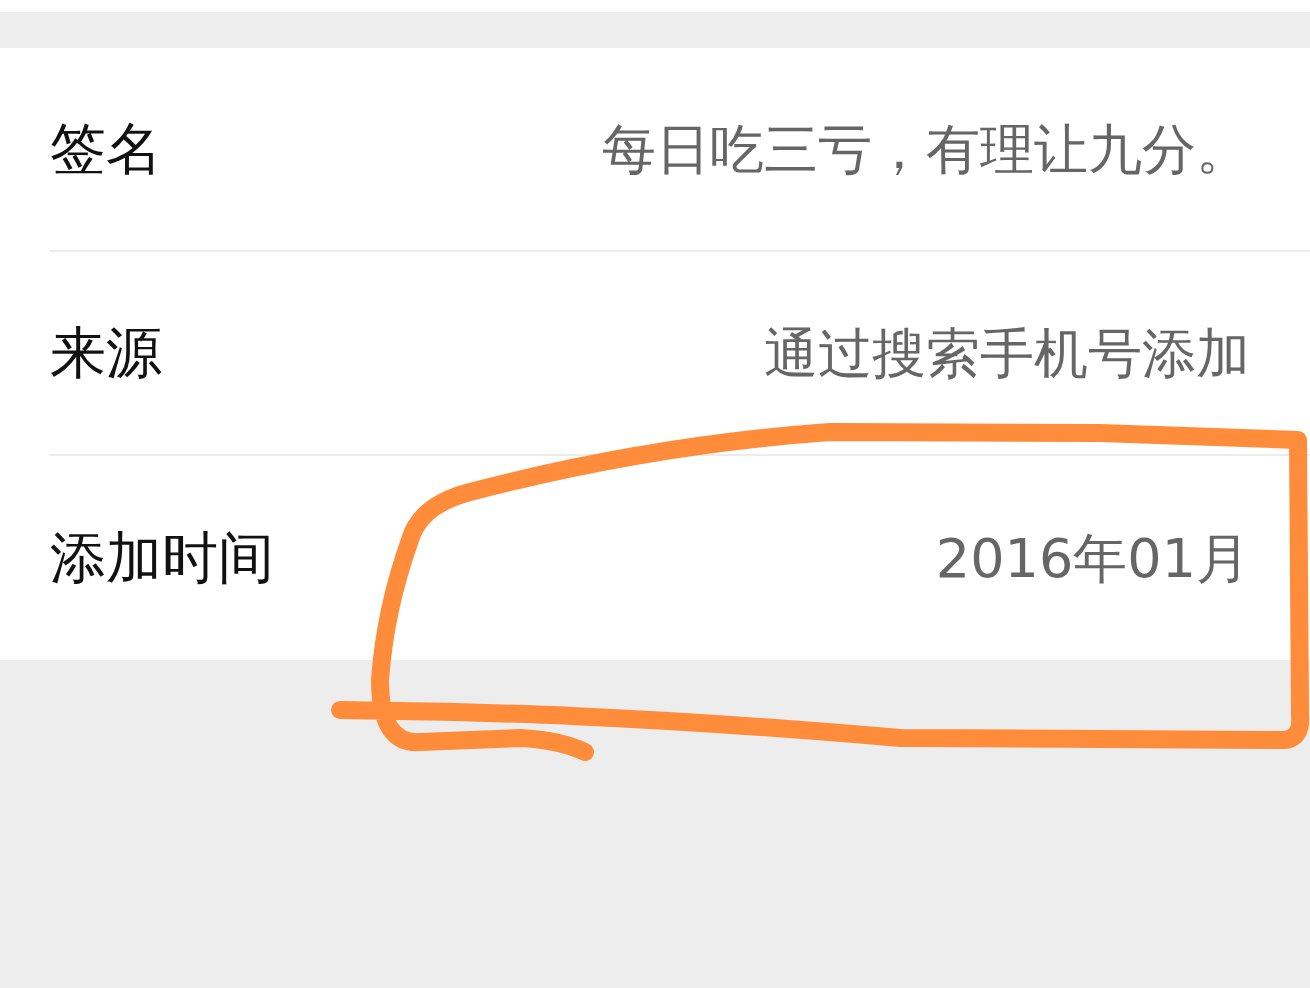 The height and width of the screenshot is (988, 1310). I want to click on row-label: 添加时间, so click(162, 558).